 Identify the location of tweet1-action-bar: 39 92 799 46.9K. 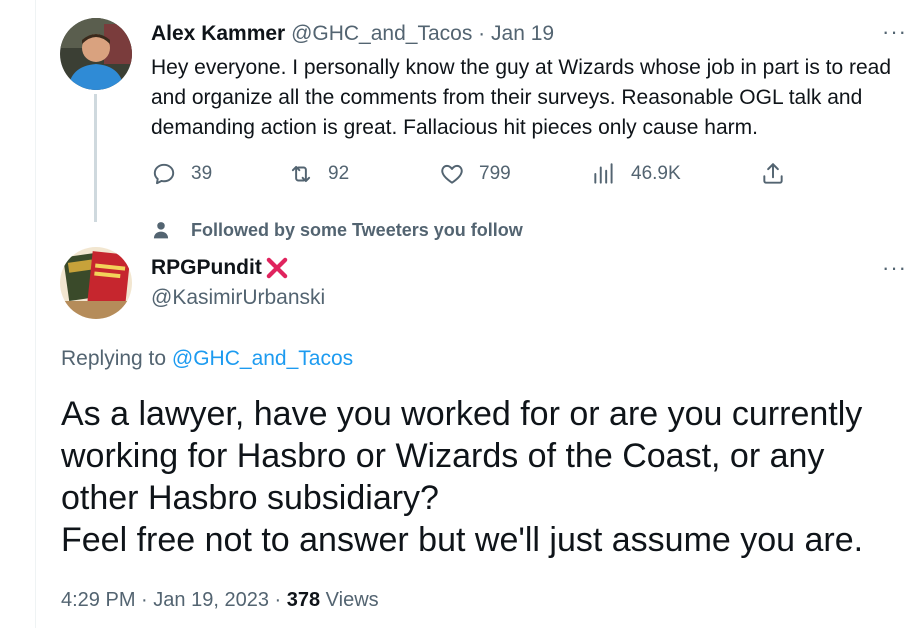
(476, 174).